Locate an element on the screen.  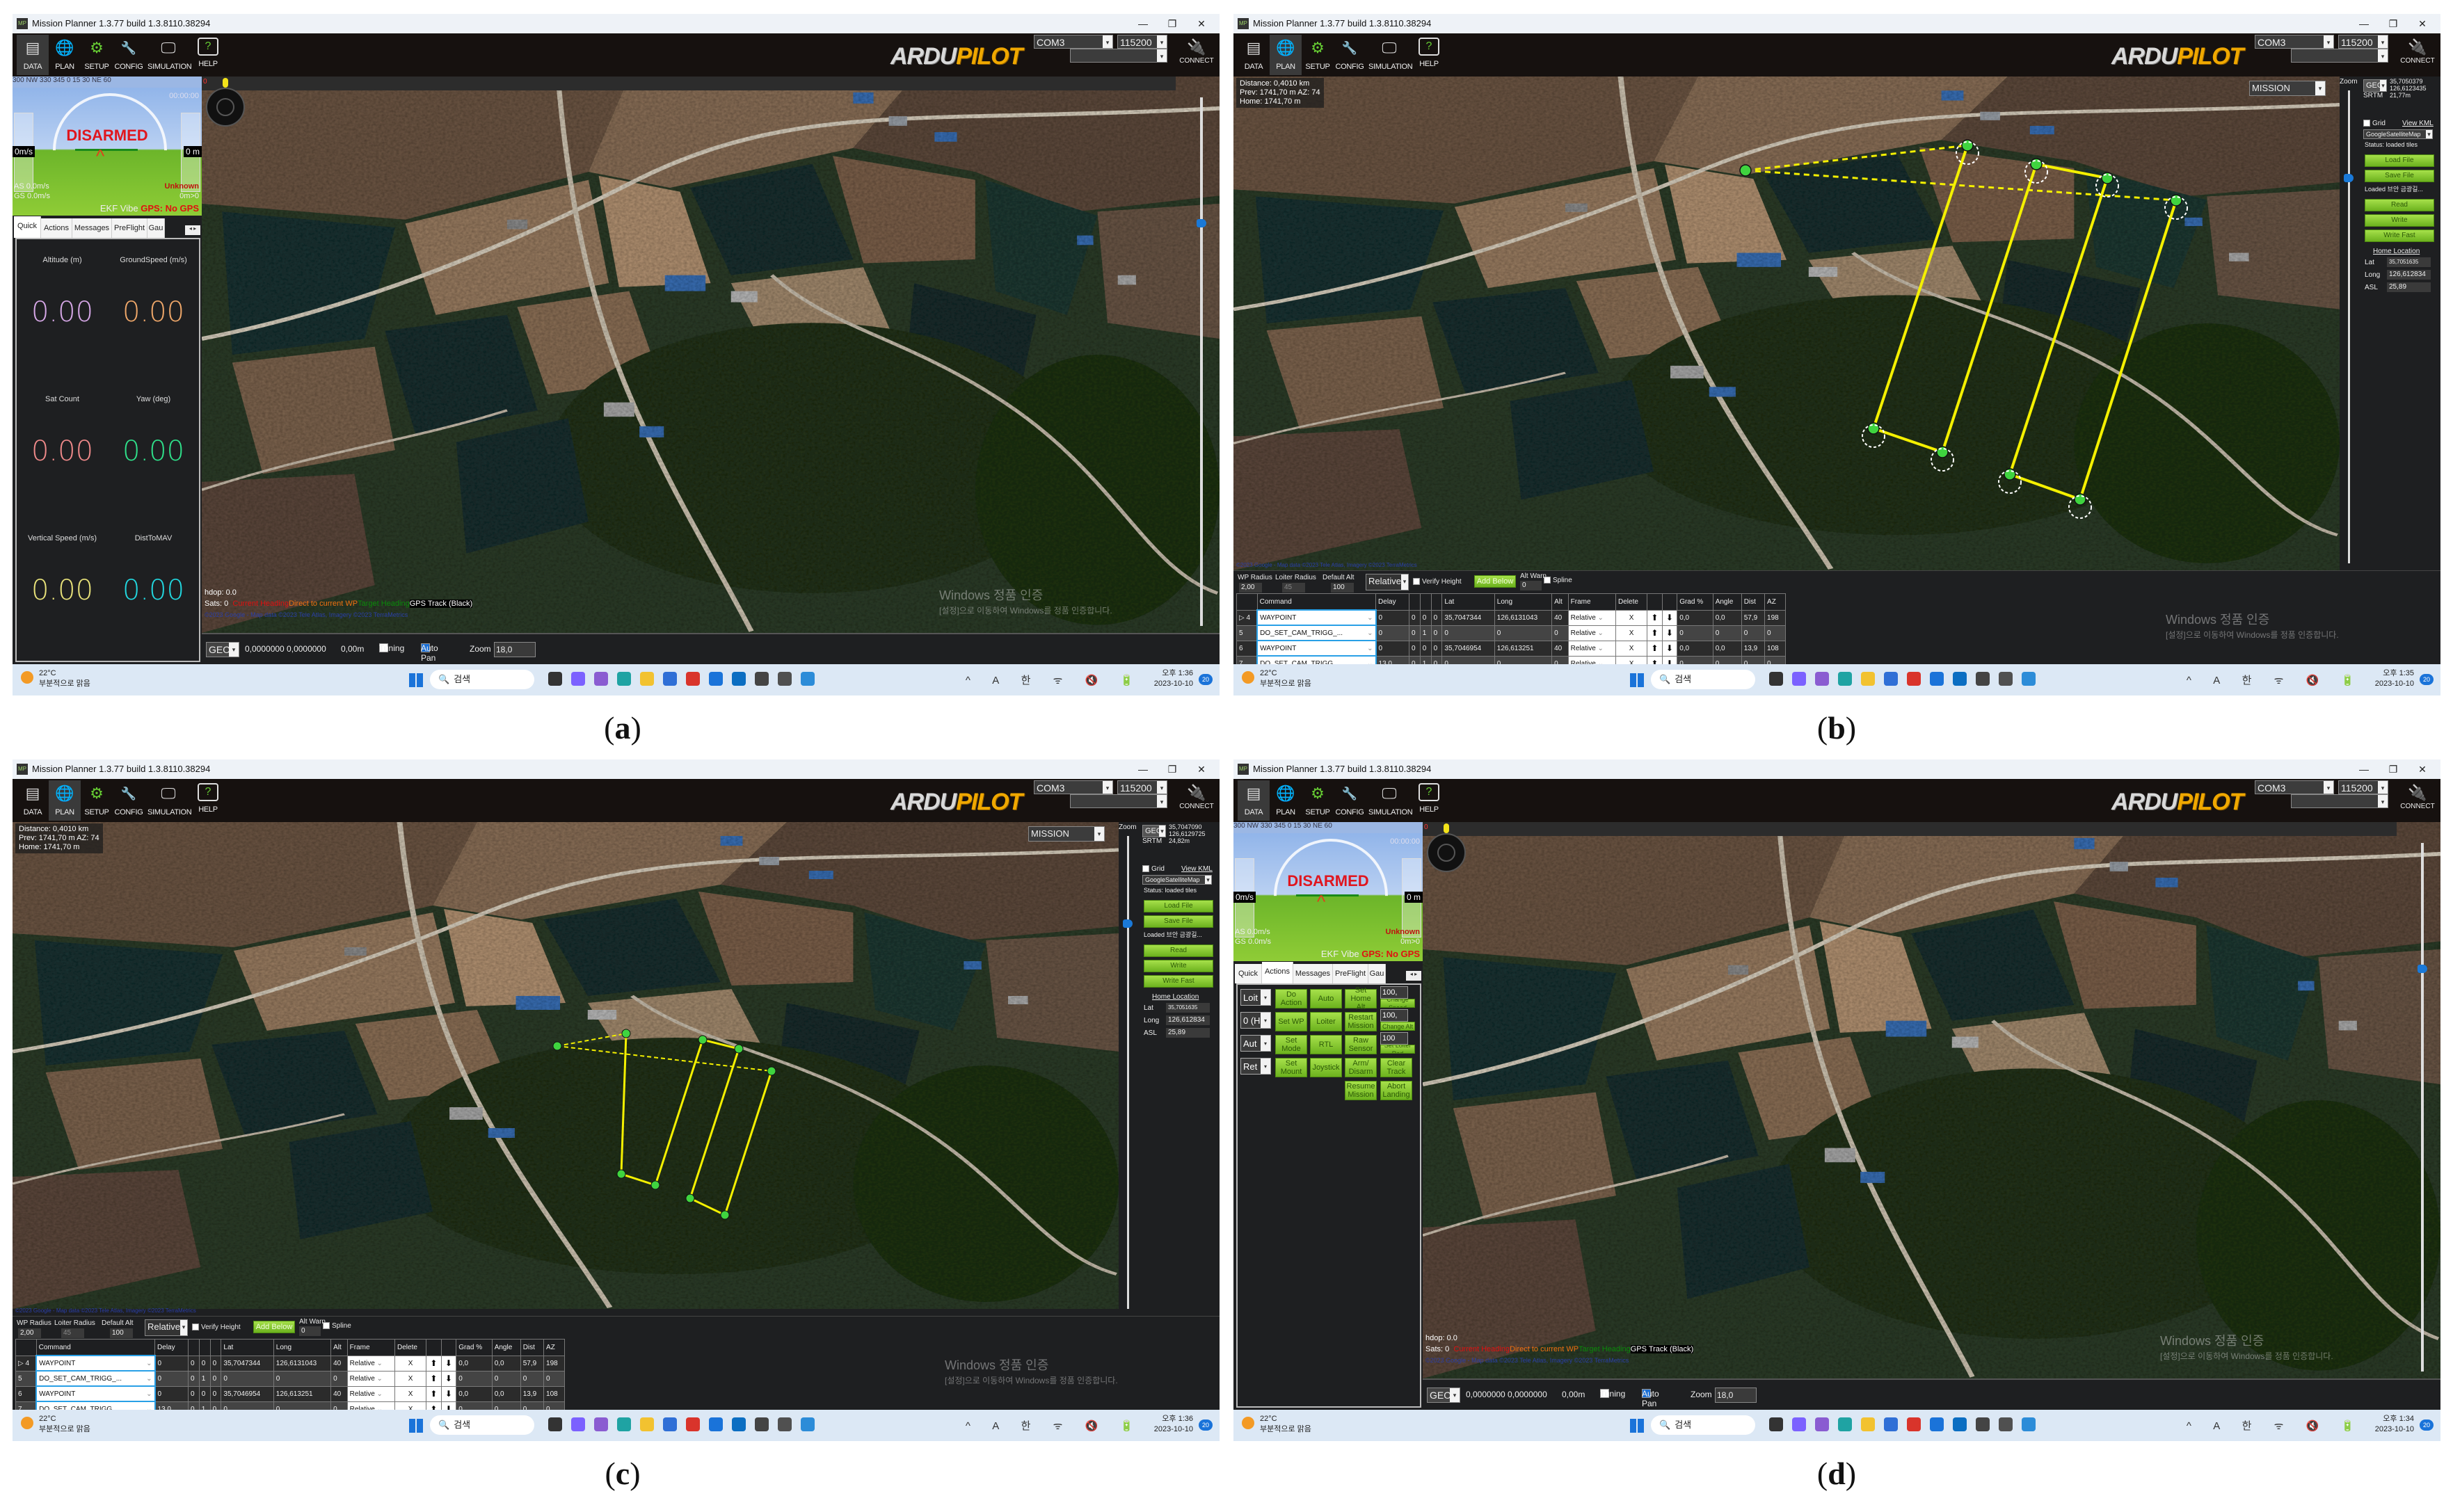
tab-quick: Quick is located at coordinates (1248, 973).